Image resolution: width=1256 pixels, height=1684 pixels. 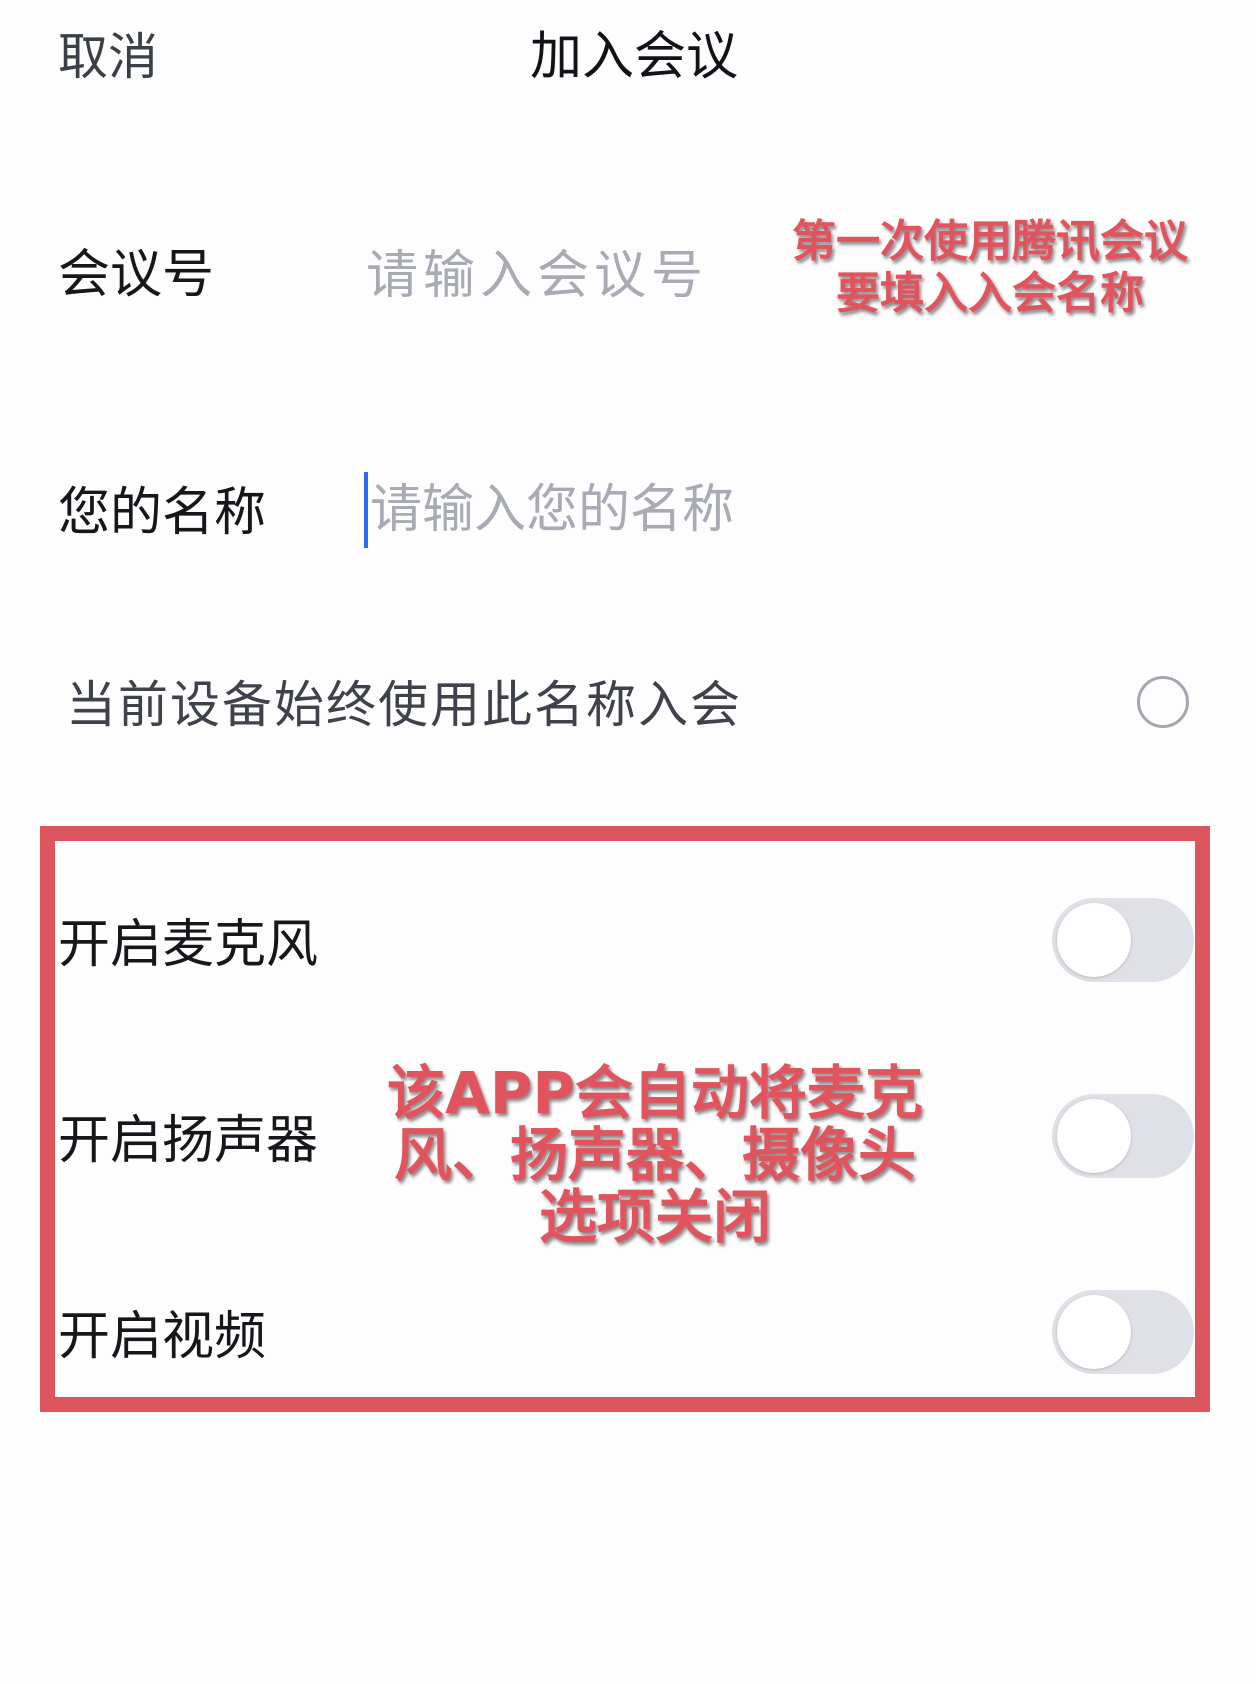 I want to click on remember-name-radio, so click(x=1163, y=702).